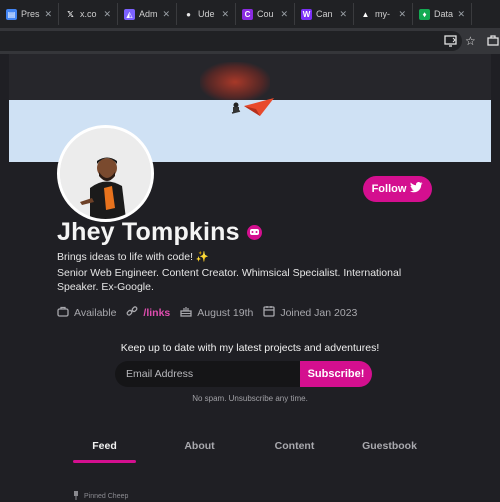  What do you see at coordinates (470, 41) in the screenshot?
I see `bookmark-star-icon: ☆` at bounding box center [470, 41].